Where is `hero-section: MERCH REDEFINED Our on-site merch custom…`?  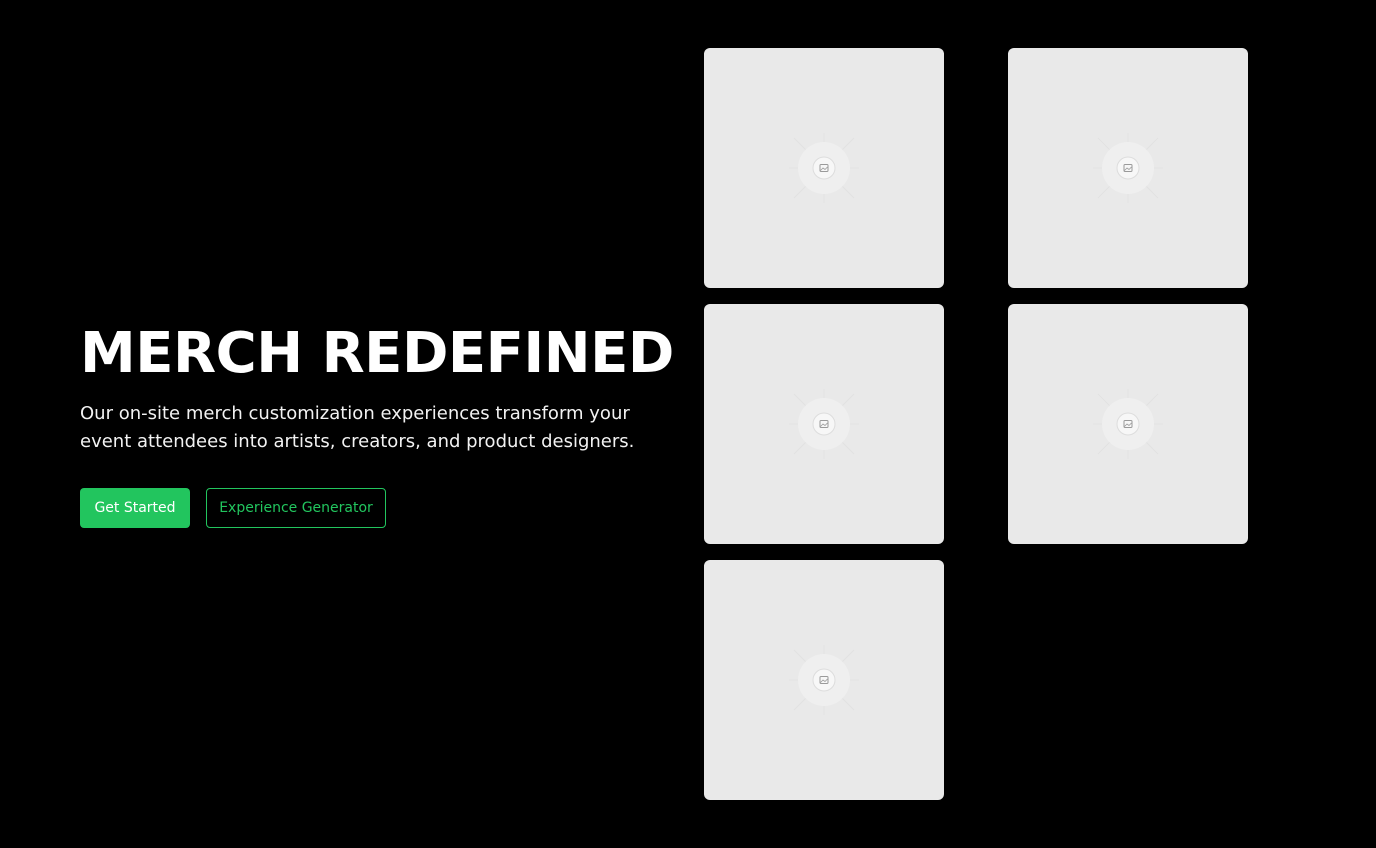 hero-section: MERCH REDEFINED Our on-site merch custom… is located at coordinates (380, 425).